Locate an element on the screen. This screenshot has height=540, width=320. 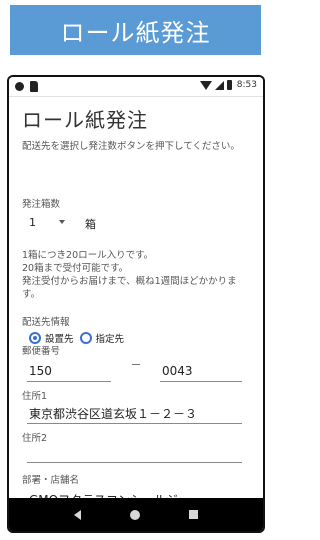
recent-apps-icon is located at coordinates (194, 514).